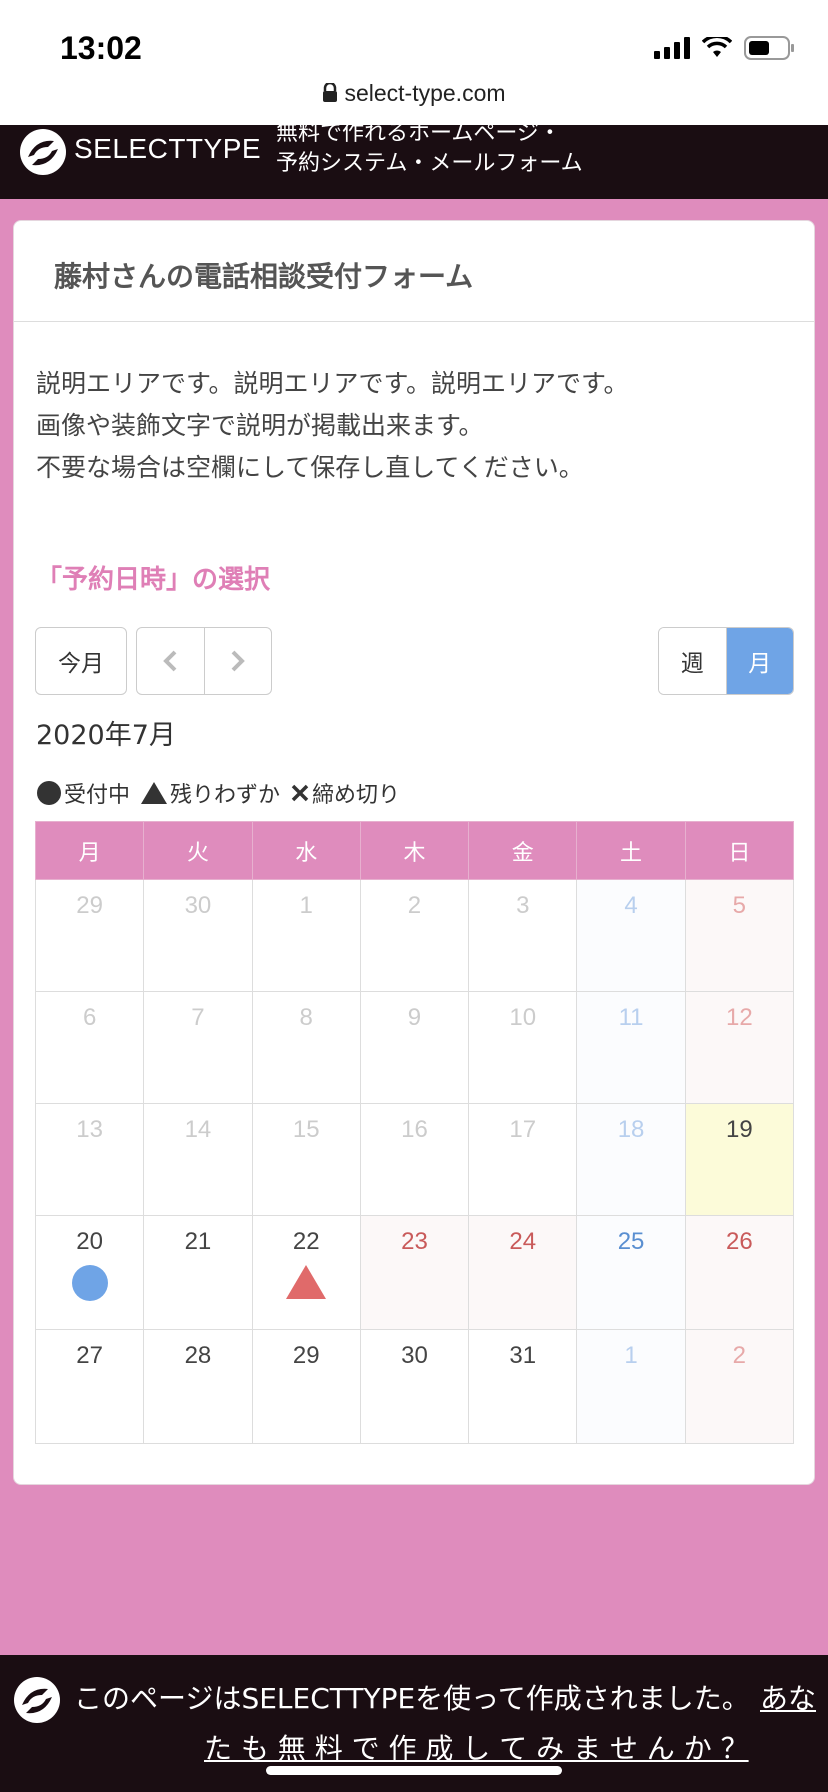  Describe the element at coordinates (769, 48) in the screenshot. I see `battery-icon` at that location.